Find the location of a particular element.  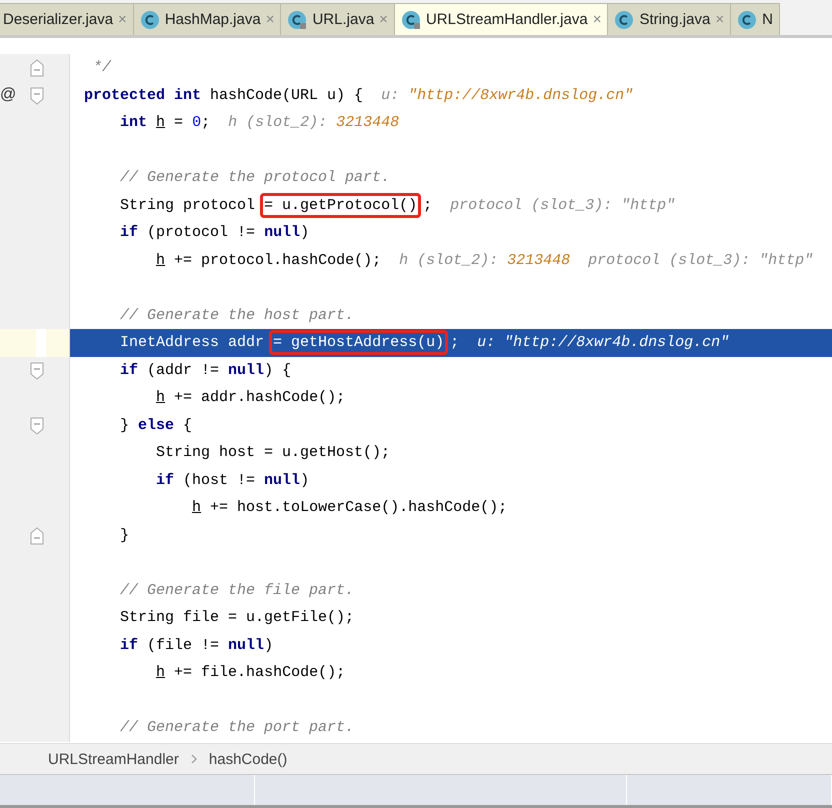

code-text: */ is located at coordinates (102, 67).